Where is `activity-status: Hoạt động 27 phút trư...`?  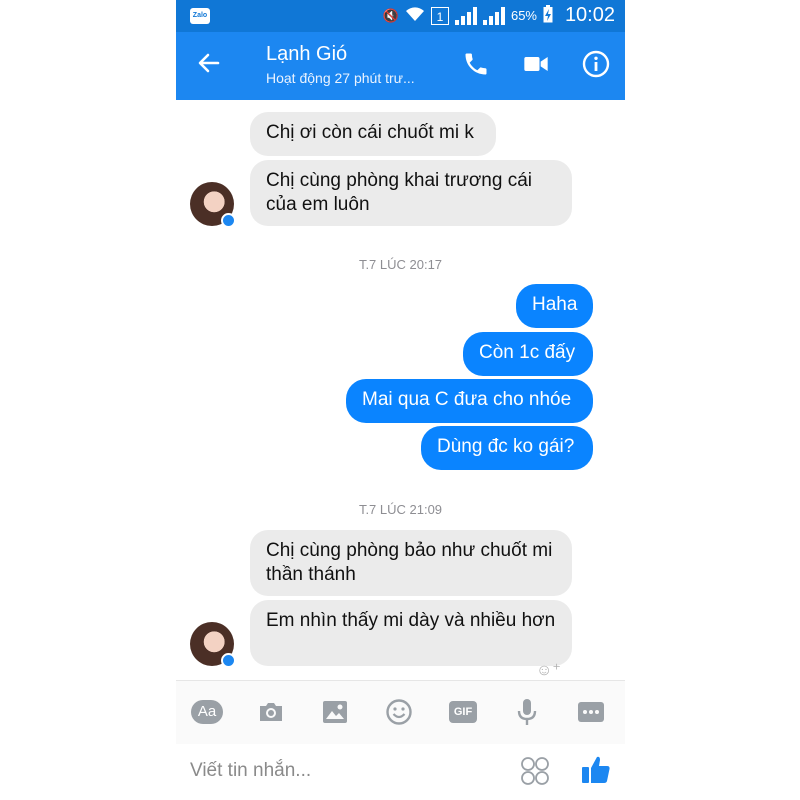 activity-status: Hoạt động 27 phút trư... is located at coordinates (340, 78).